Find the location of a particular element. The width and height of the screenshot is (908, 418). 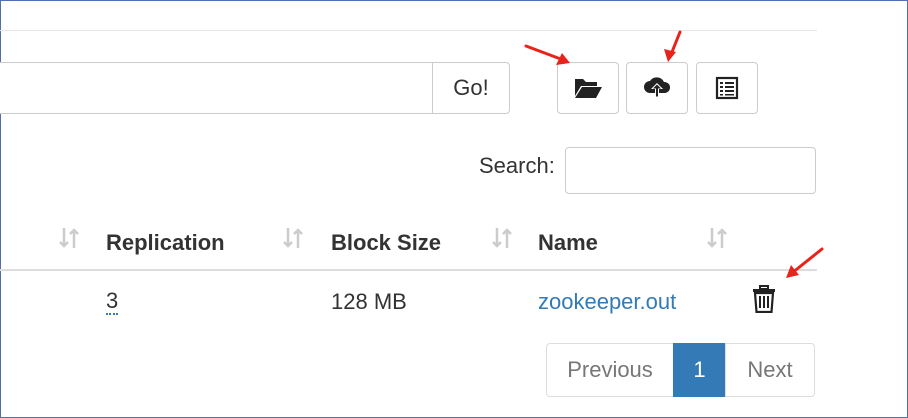

block-size-cell: 128 MB is located at coordinates (369, 301).